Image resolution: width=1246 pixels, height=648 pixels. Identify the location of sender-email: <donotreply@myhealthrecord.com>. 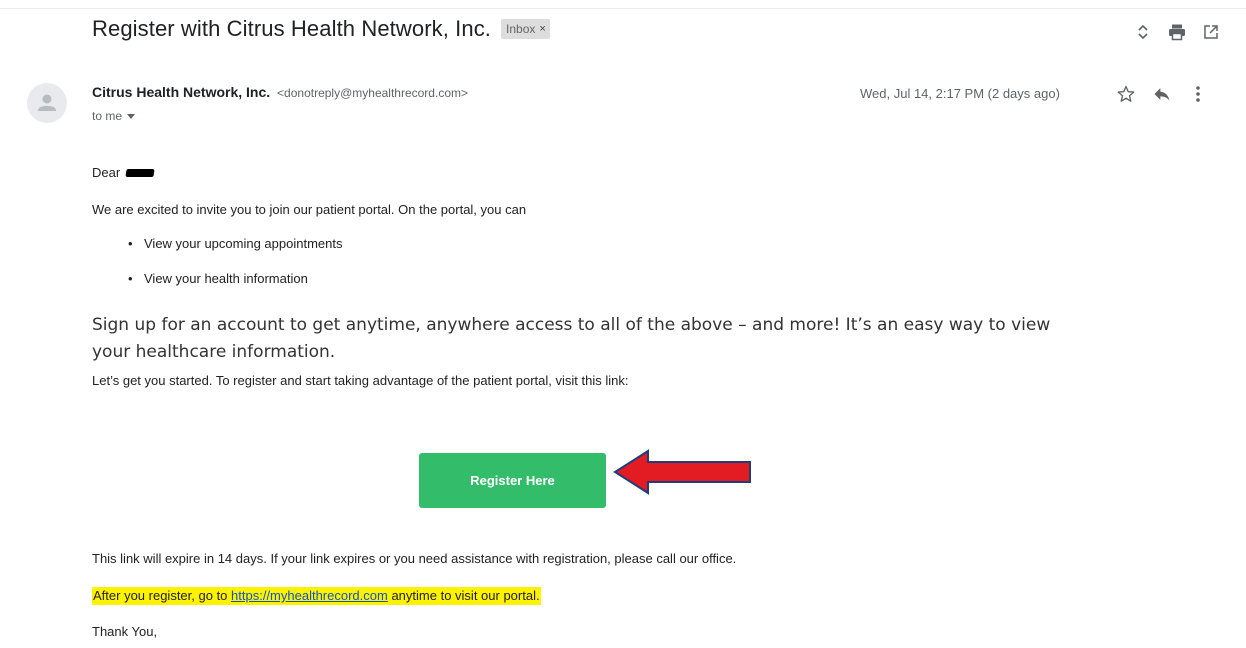
(372, 93).